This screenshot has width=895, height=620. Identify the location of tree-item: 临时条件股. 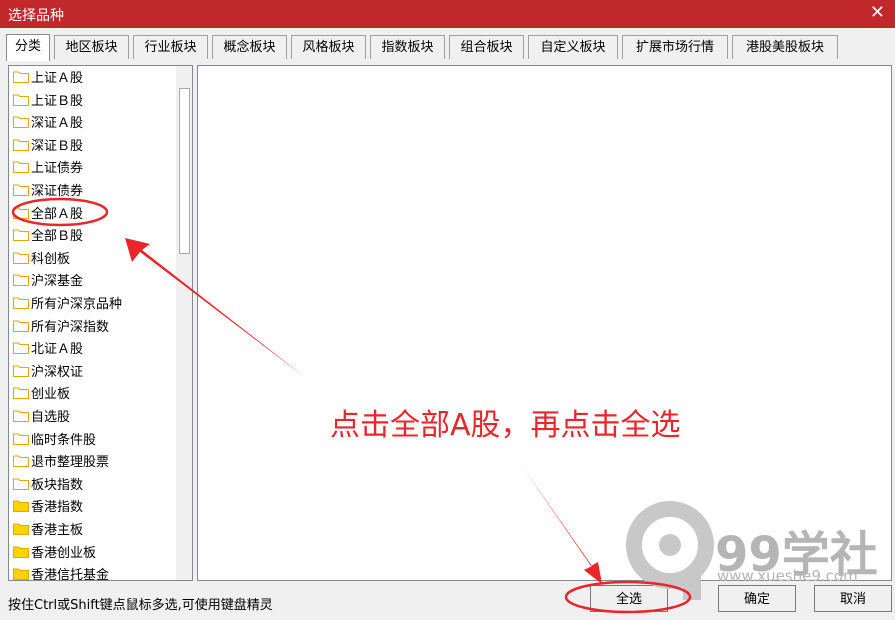
(54, 441).